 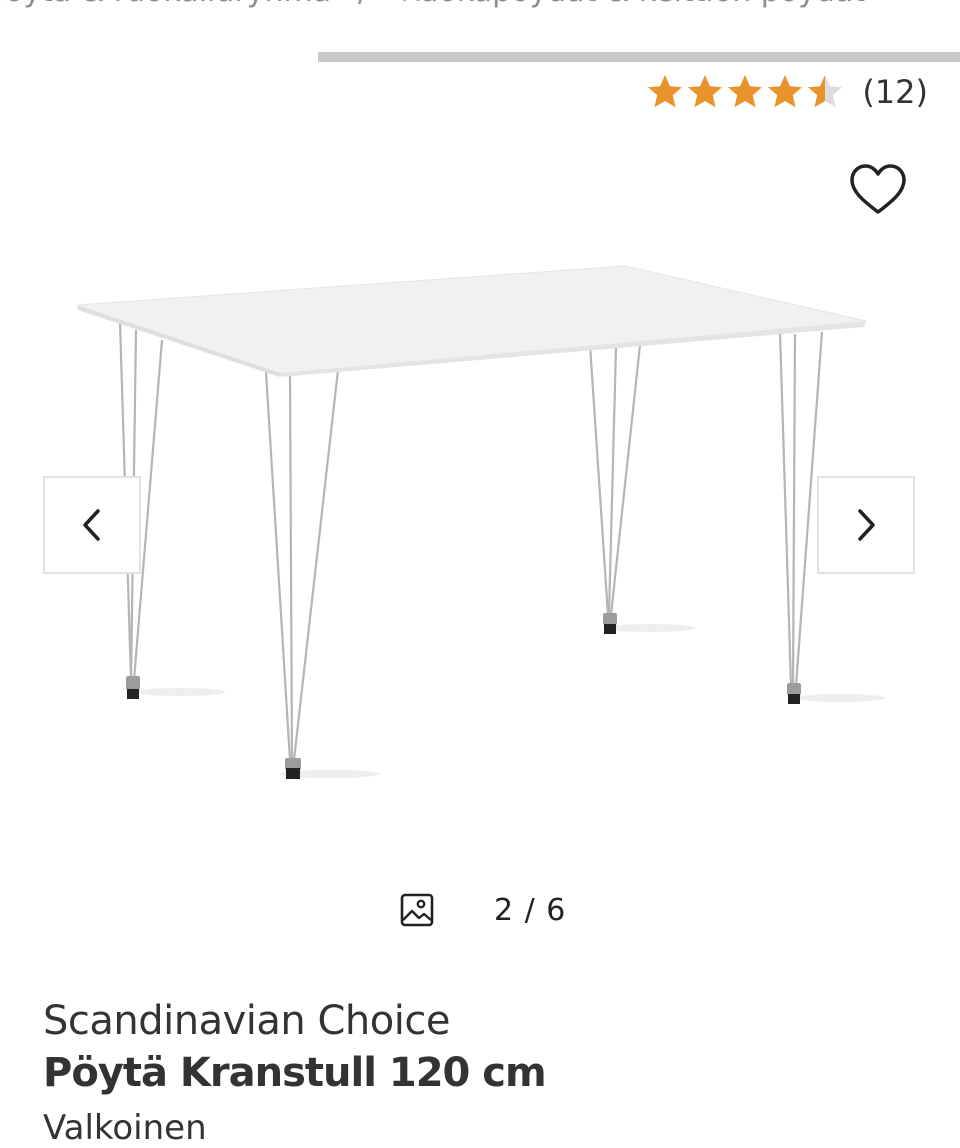 I want to click on gallery-next-button, so click(x=866, y=525).